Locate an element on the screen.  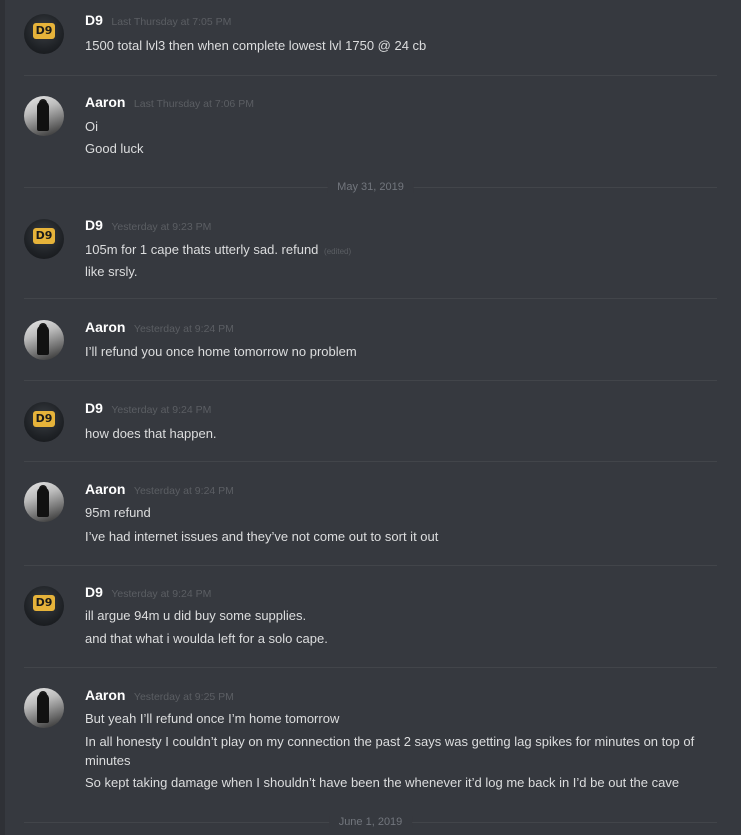
edited-indicator: (edited) is located at coordinates (338, 251).